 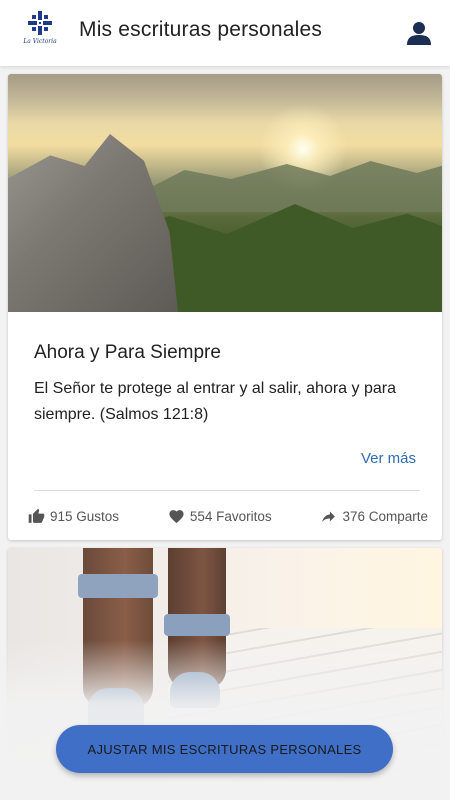 I want to click on adjust-scriptures-button: AJUSTAR MIS ESCRITURAS PERSONALES, so click(x=224, y=749).